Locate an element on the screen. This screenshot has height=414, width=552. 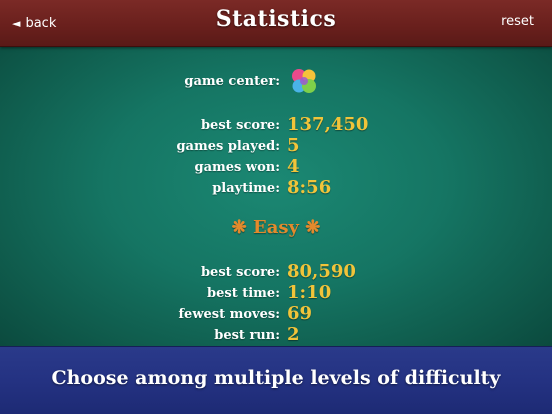
easy-fewest-moves-row: fewest moves: 69 is located at coordinates (276, 315).